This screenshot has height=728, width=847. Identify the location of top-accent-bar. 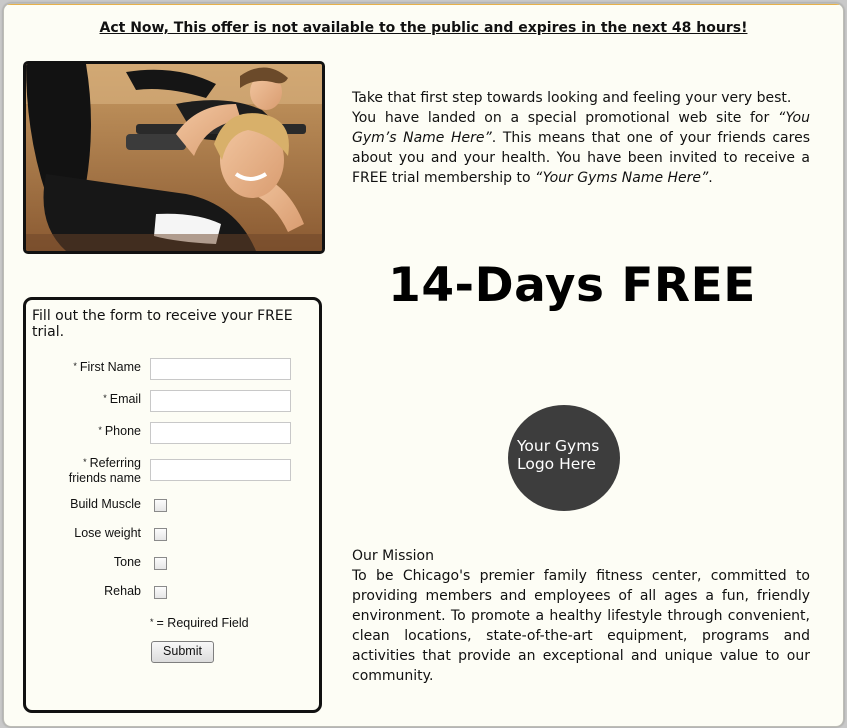
(423, 4).